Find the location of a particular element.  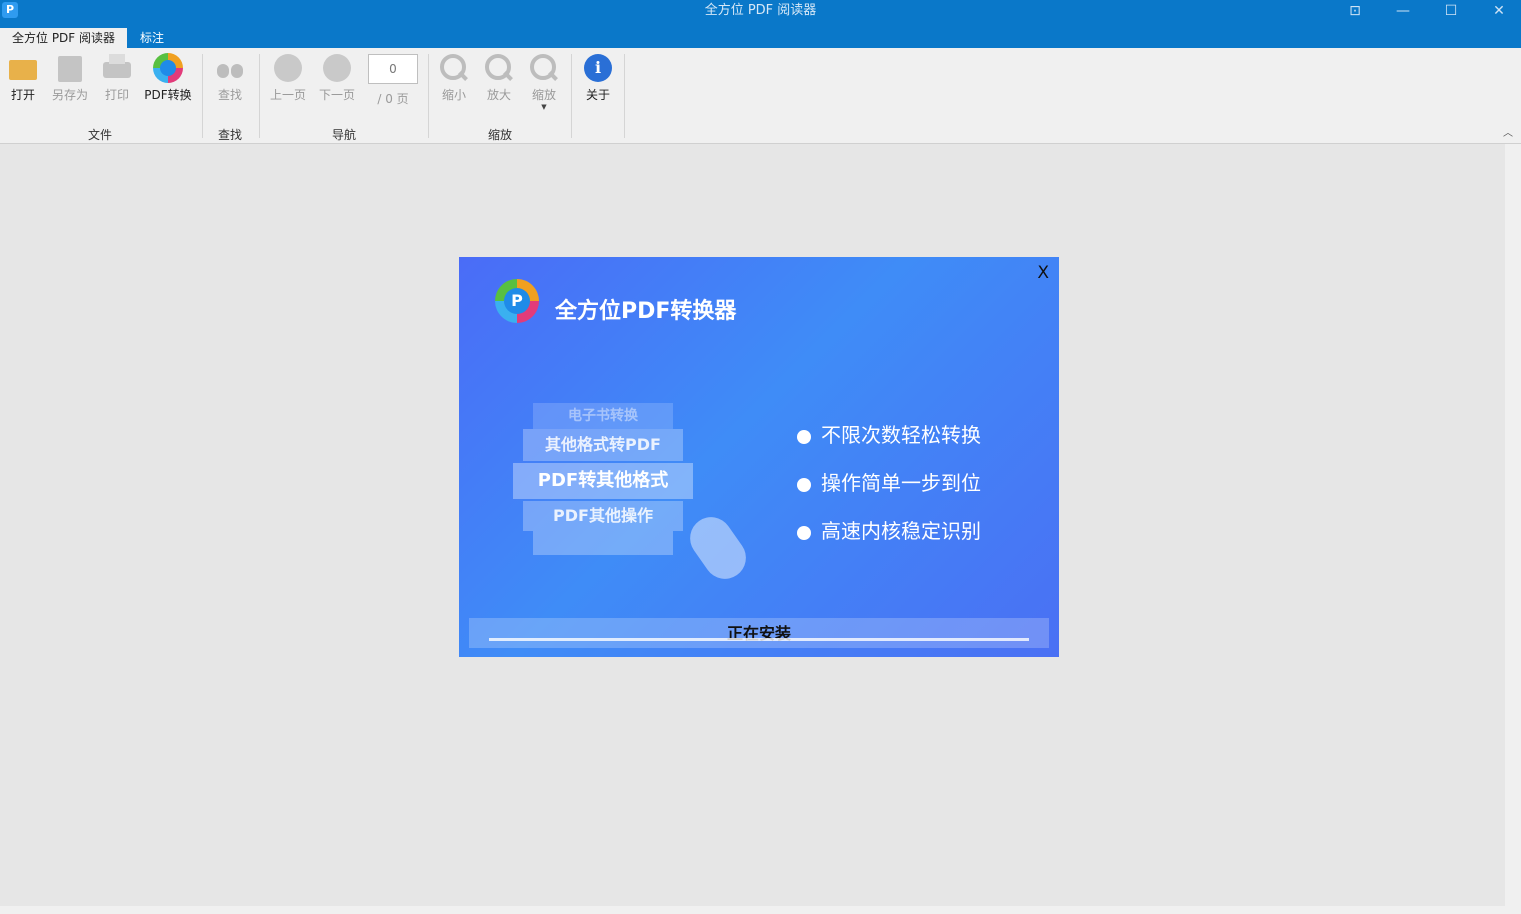

zoom-dropdown-button: 缩放 ▼ is located at coordinates (544, 81).